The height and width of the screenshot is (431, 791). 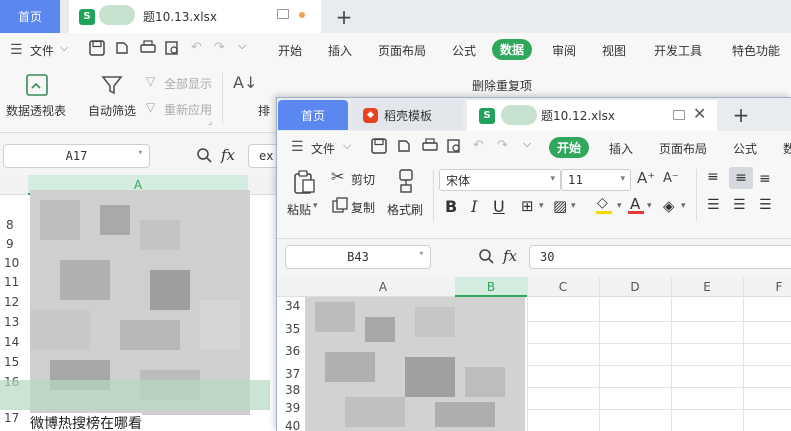 What do you see at coordinates (292, 408) in the screenshot?
I see `front-row-39: 39` at bounding box center [292, 408].